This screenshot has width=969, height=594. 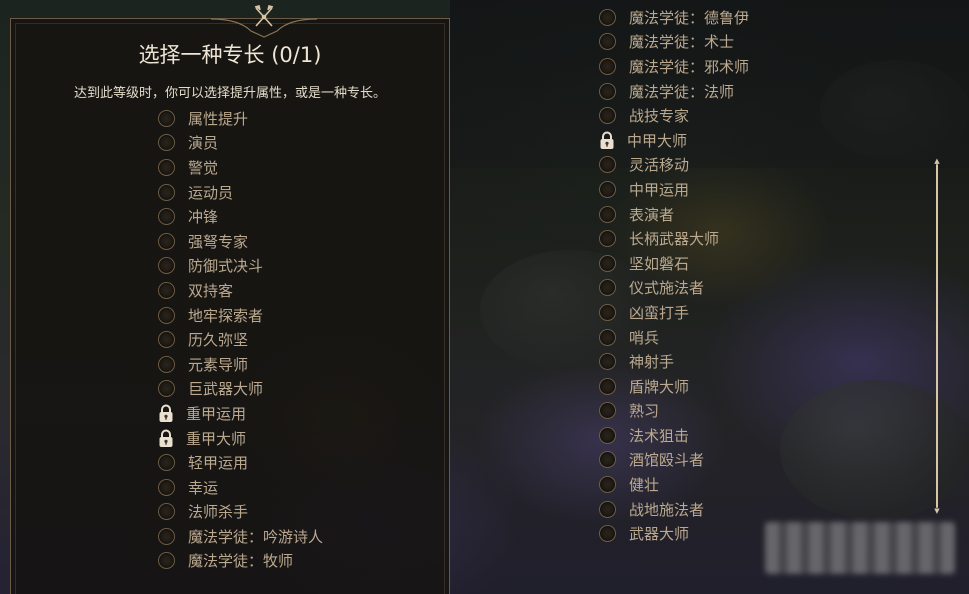 I want to click on feat-option: 强弩专家, so click(x=239, y=241).